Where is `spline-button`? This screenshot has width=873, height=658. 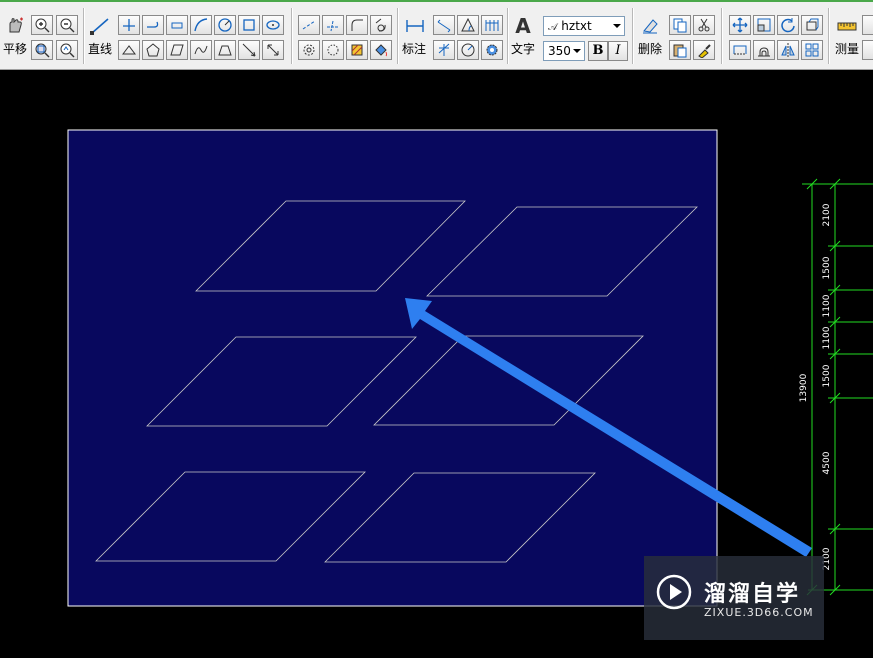 spline-button is located at coordinates (201, 50).